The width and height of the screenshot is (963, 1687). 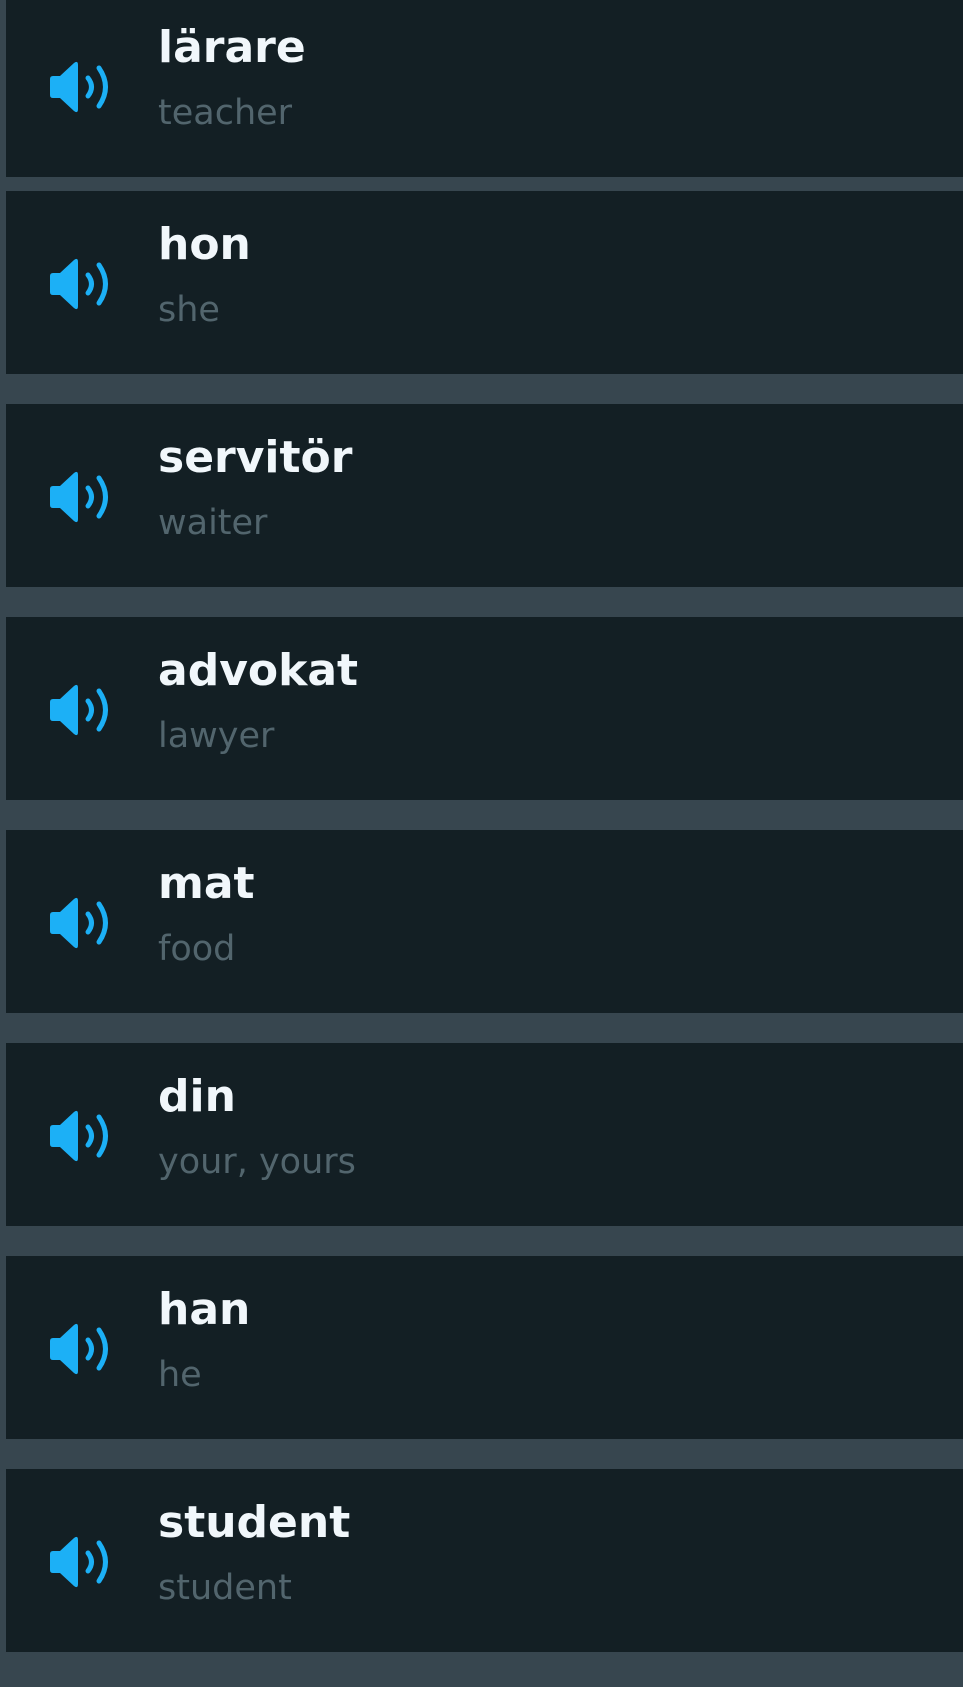 What do you see at coordinates (204, 244) in the screenshot?
I see `word-text: hon` at bounding box center [204, 244].